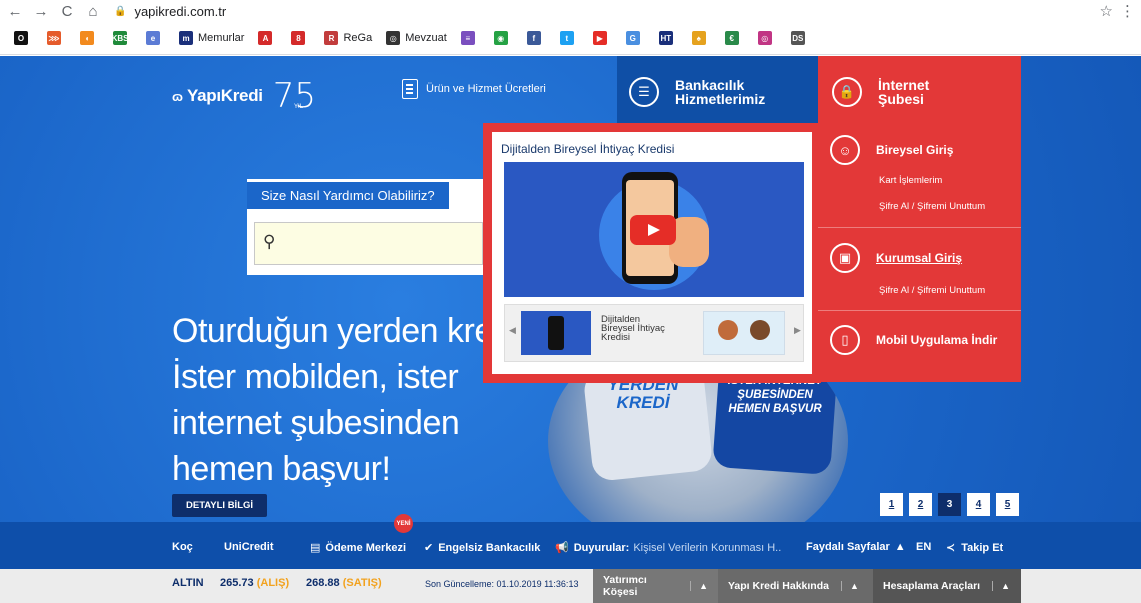 This screenshot has width=1141, height=603. What do you see at coordinates (974, 548) in the screenshot?
I see `follow-link: ≺ Takip Et` at bounding box center [974, 548].